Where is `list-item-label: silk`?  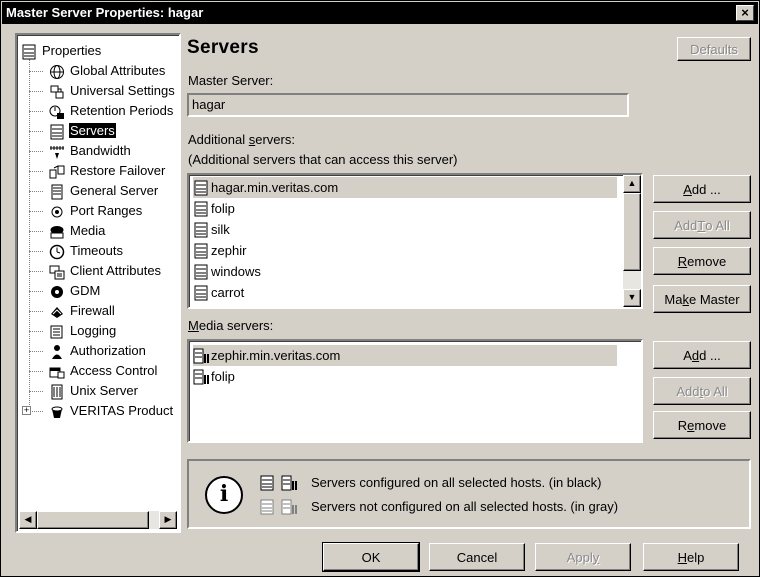 list-item-label: silk is located at coordinates (220, 229).